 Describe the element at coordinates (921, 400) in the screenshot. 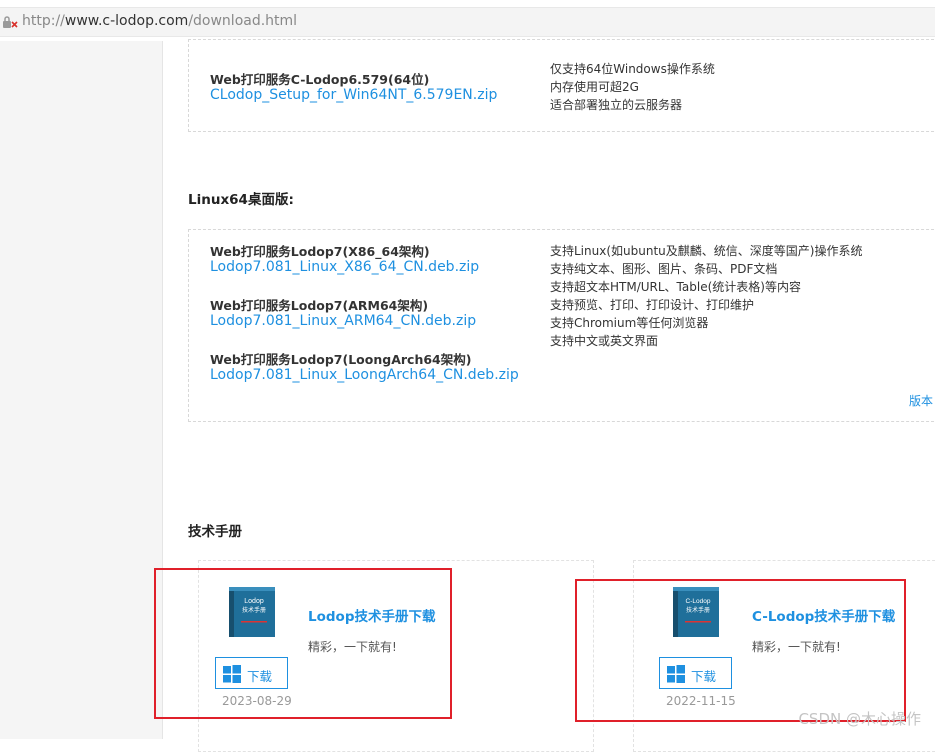

I see `version-history-link: 版本` at that location.